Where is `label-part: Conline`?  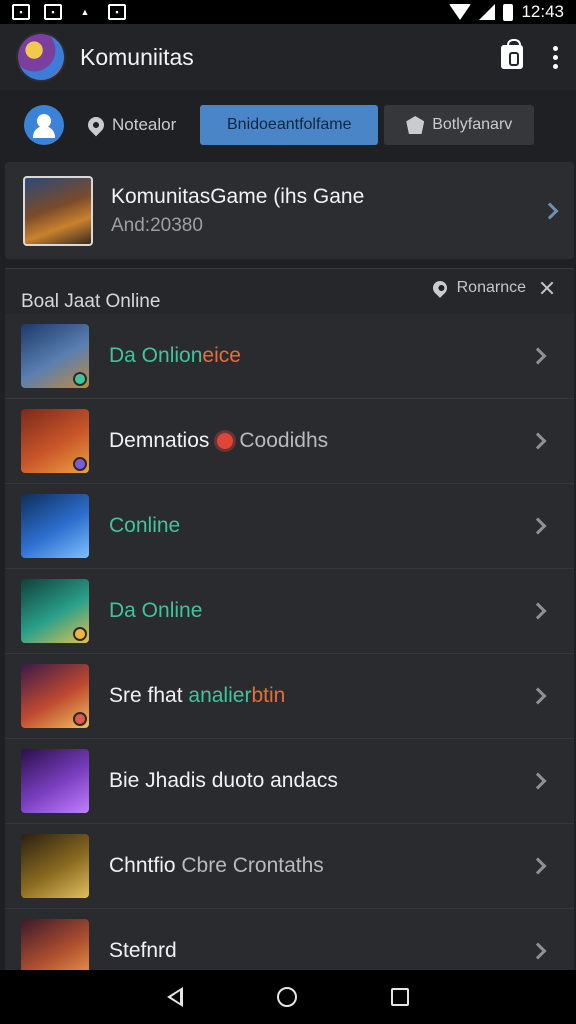
label-part: Conline is located at coordinates (145, 525).